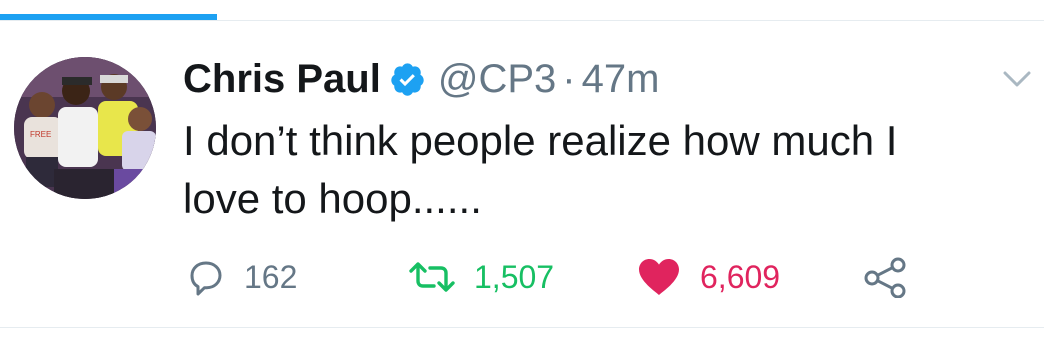 This screenshot has width=1044, height=349. What do you see at coordinates (1017, 79) in the screenshot?
I see `chevron-down-icon` at bounding box center [1017, 79].